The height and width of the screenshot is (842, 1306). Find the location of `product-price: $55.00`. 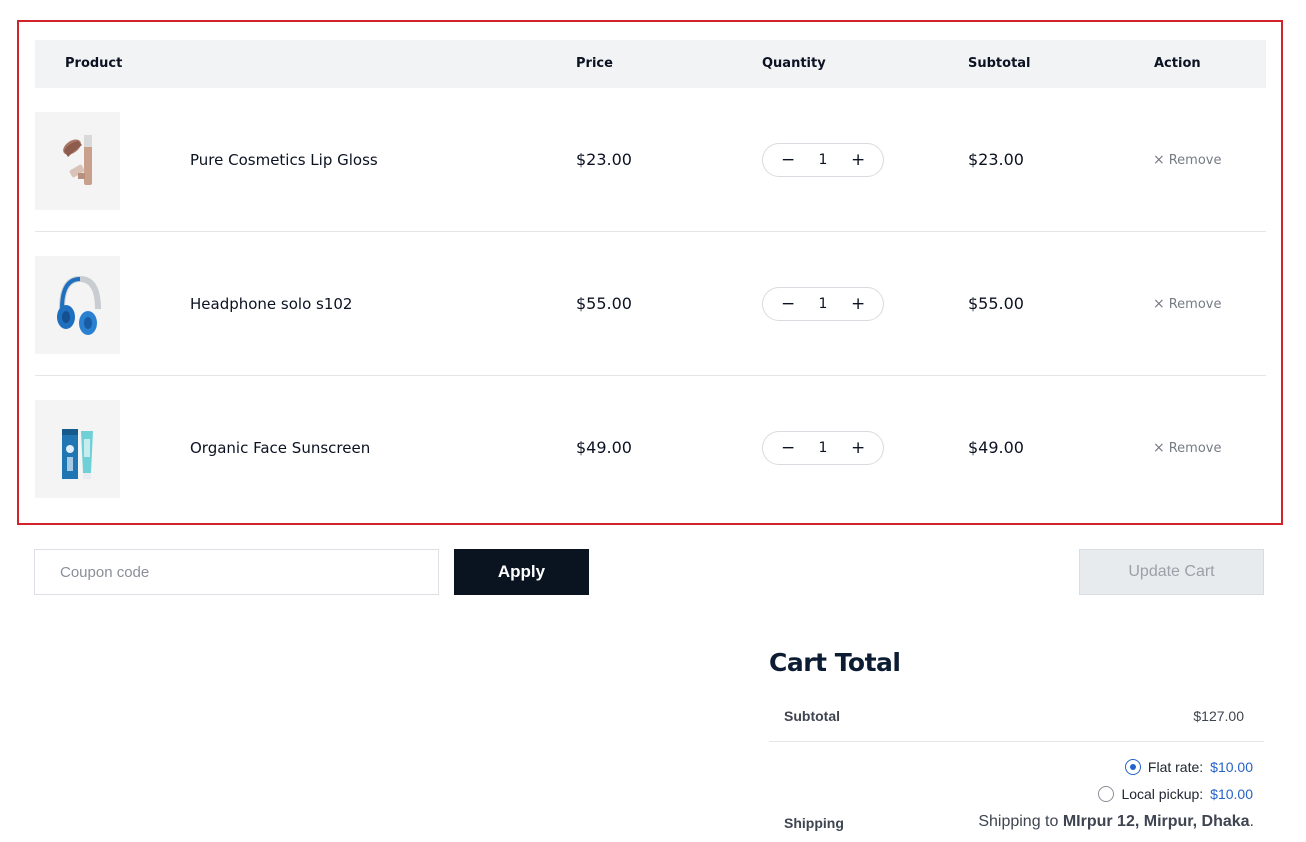

product-price: $55.00 is located at coordinates (604, 303).